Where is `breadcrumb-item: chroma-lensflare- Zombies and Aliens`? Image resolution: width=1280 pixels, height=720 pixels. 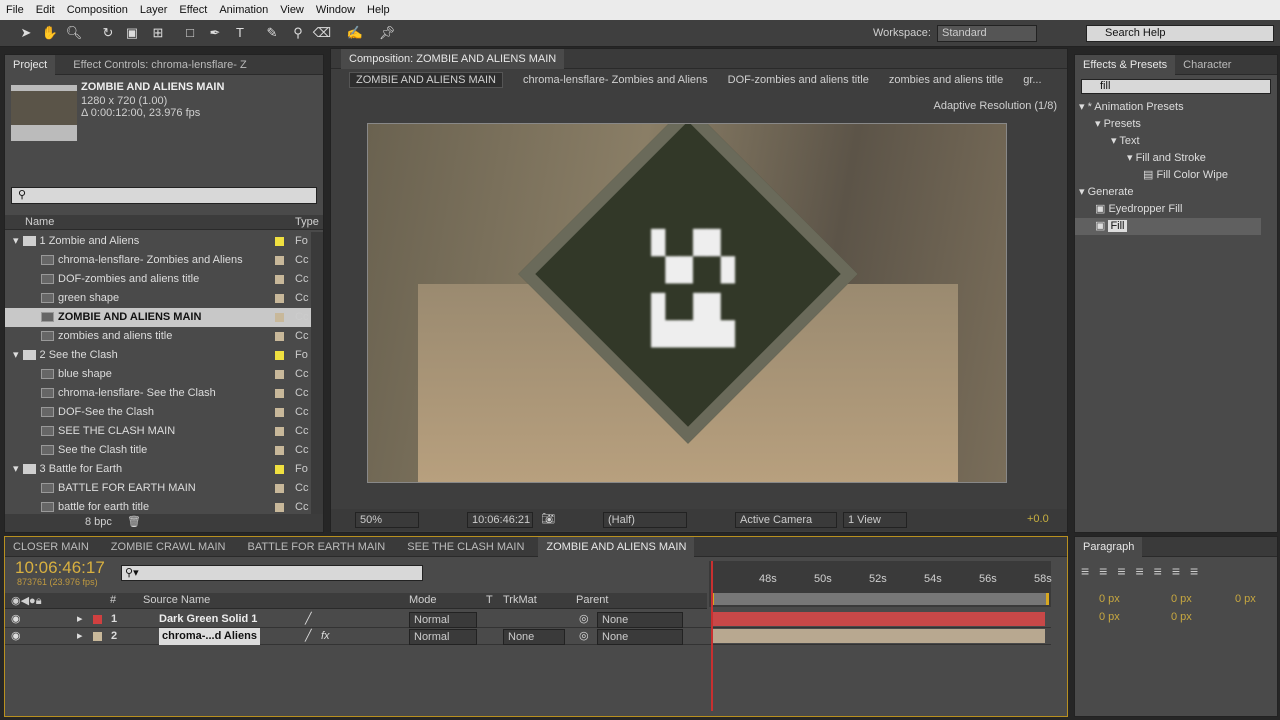 breadcrumb-item: chroma-lensflare- Zombies and Aliens is located at coordinates (615, 80).